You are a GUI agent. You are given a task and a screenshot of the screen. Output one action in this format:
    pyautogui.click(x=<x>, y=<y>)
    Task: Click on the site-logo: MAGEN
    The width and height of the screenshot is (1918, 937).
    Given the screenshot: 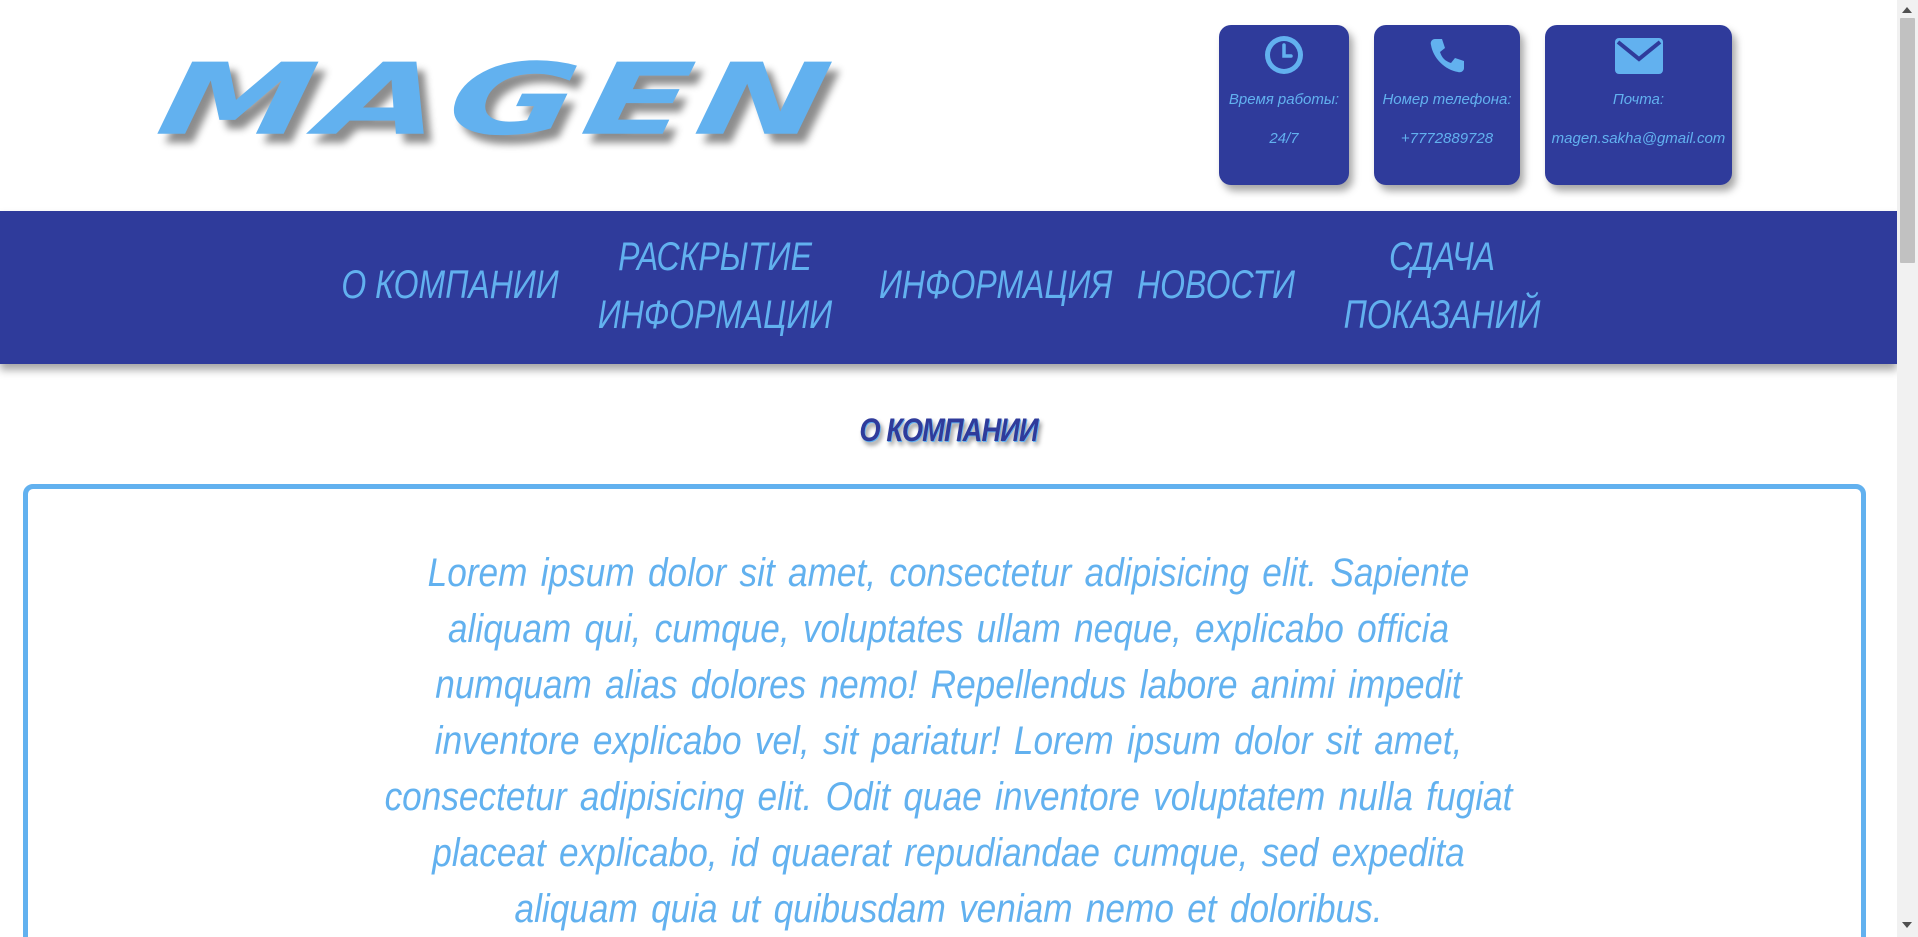 What is the action you would take?
    pyautogui.click(x=498, y=100)
    